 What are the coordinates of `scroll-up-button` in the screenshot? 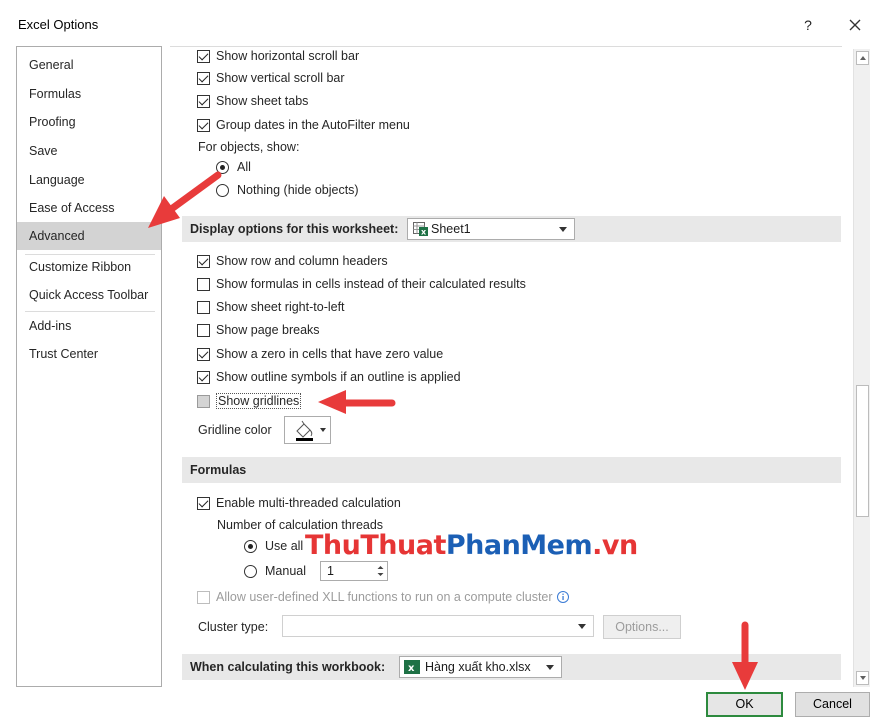 It's located at (862, 58).